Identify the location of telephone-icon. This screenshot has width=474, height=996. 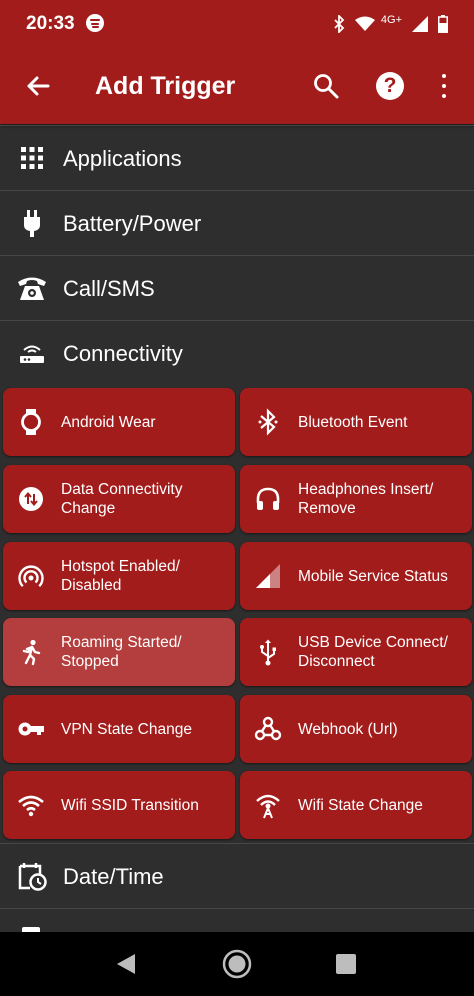
(32, 288).